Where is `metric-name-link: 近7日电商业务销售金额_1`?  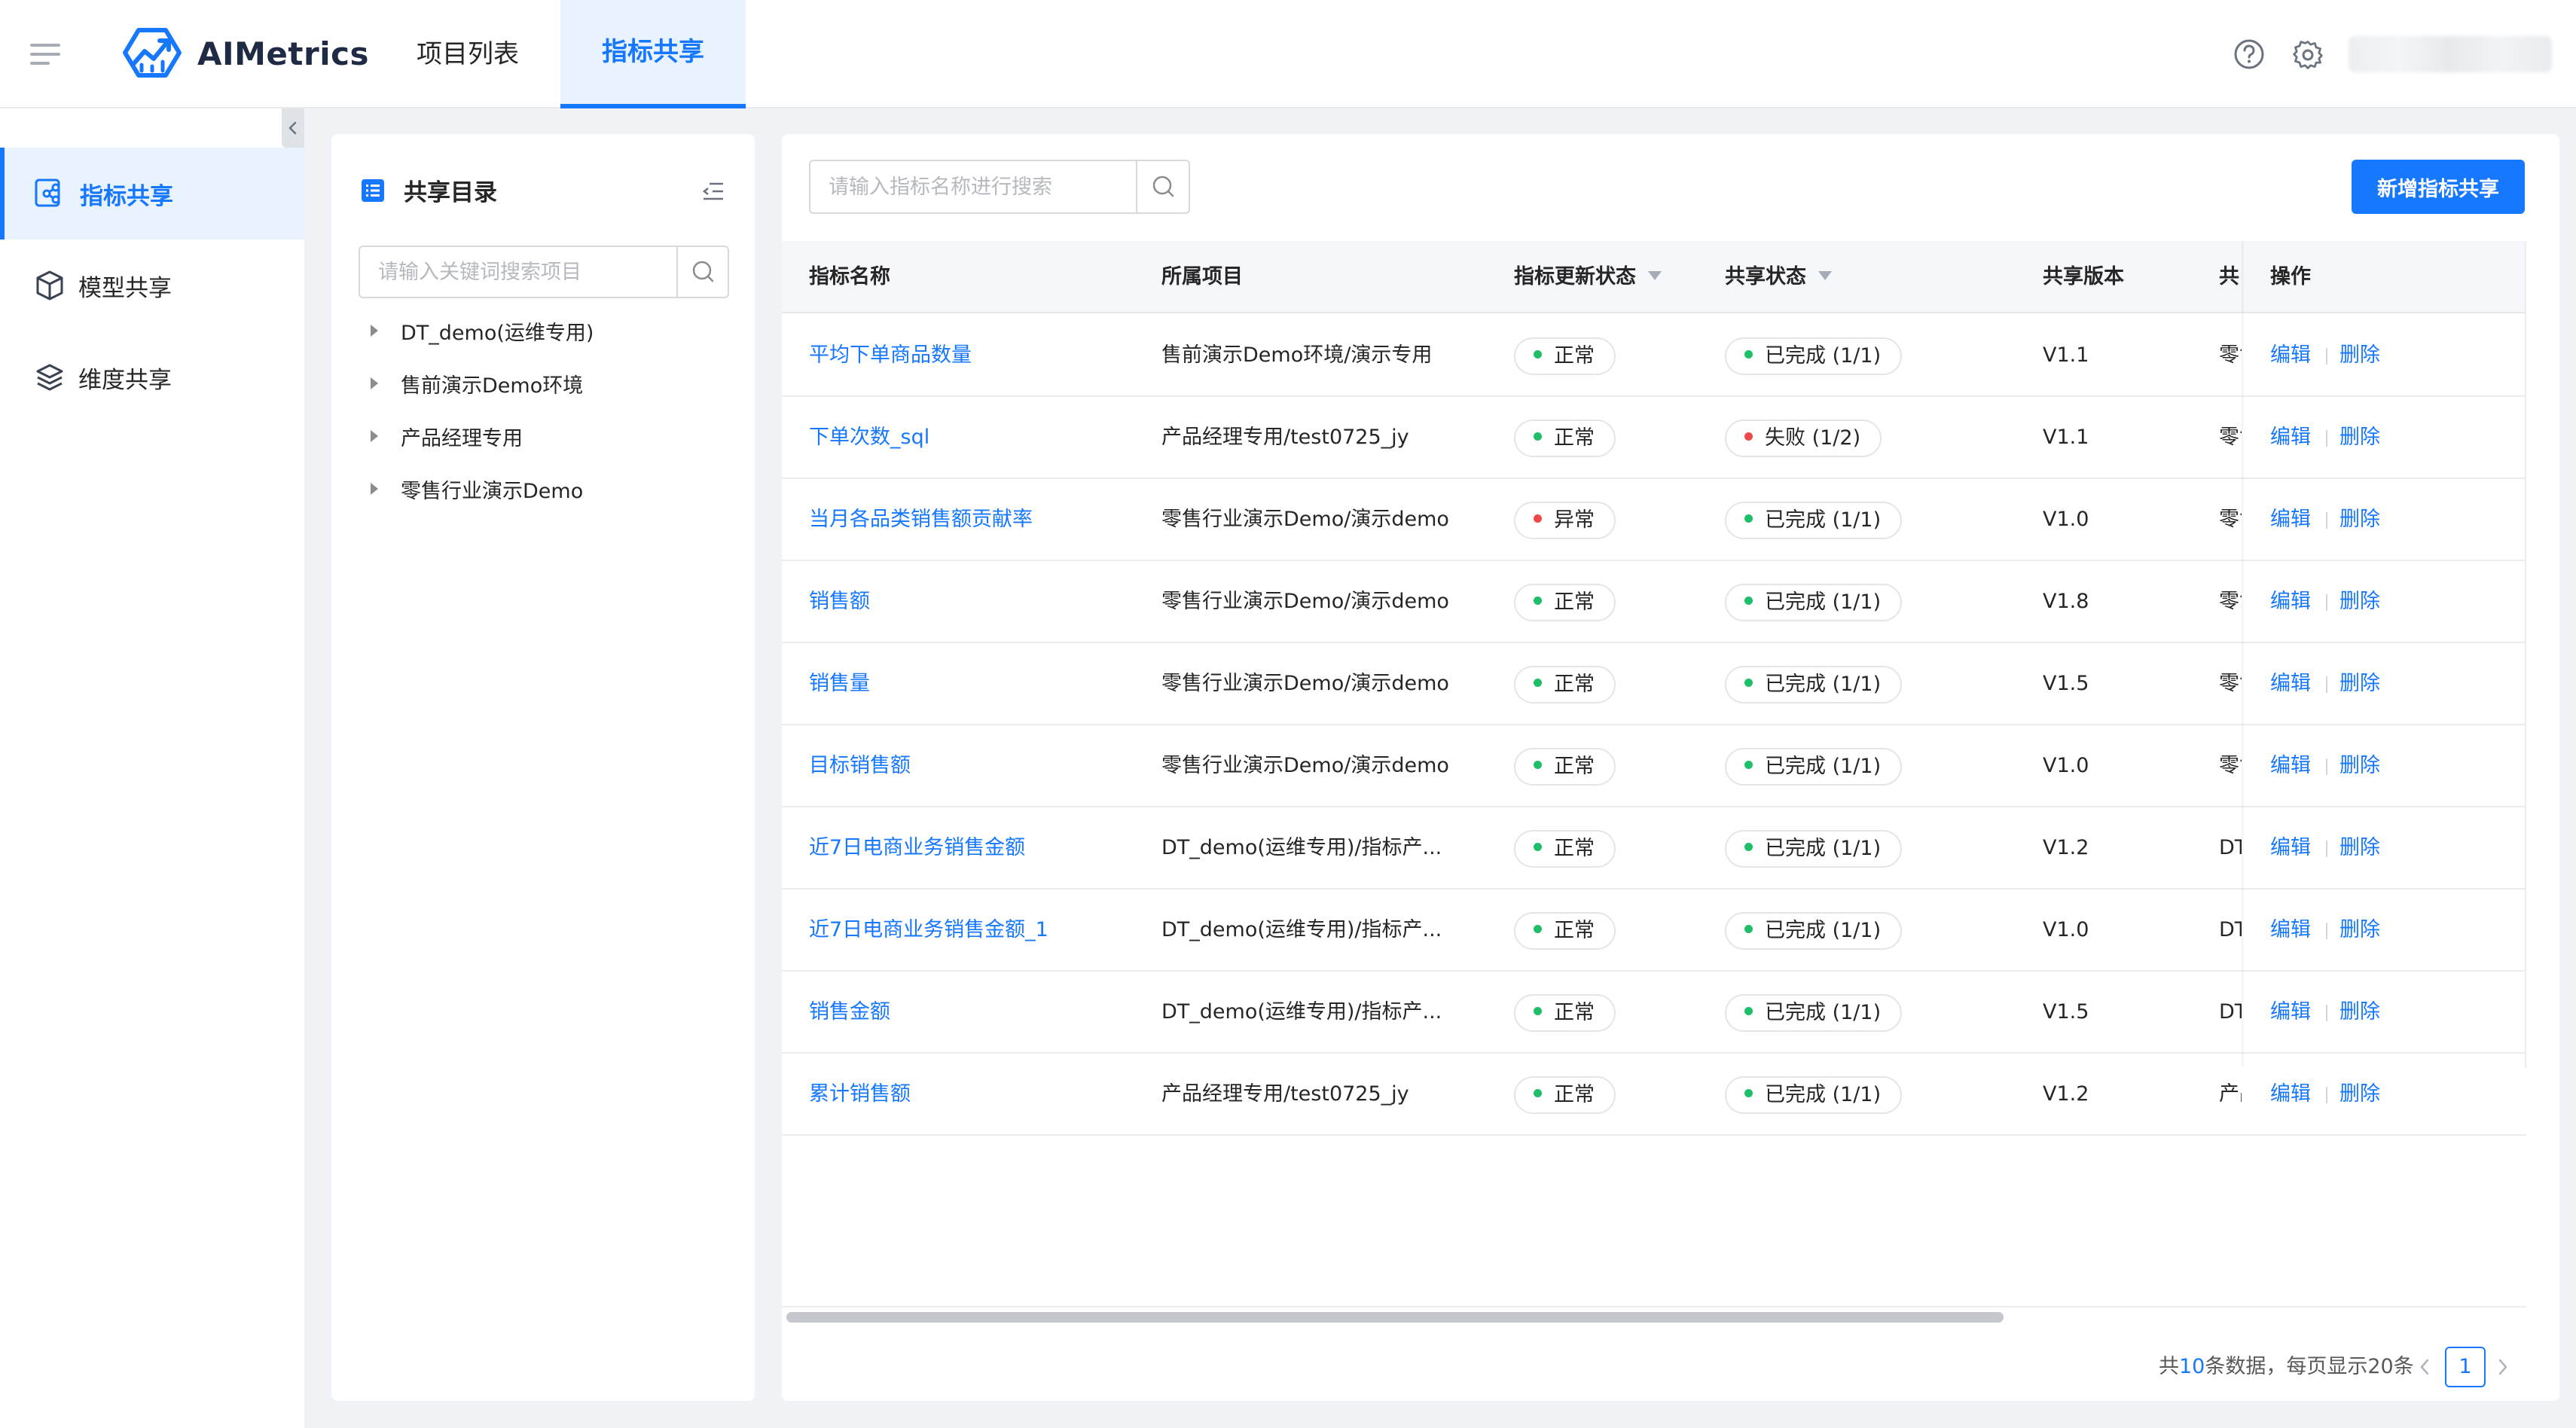
metric-name-link: 近7日电商业务销售金额_1 is located at coordinates (975, 929).